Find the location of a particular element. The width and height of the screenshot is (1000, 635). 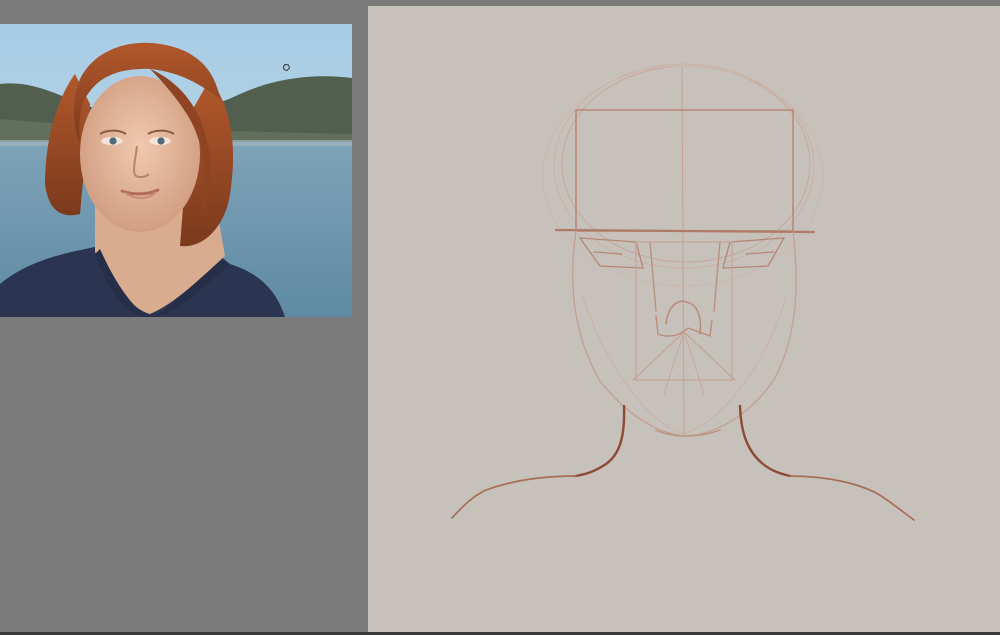

brush-cursor-icon is located at coordinates (286, 67).